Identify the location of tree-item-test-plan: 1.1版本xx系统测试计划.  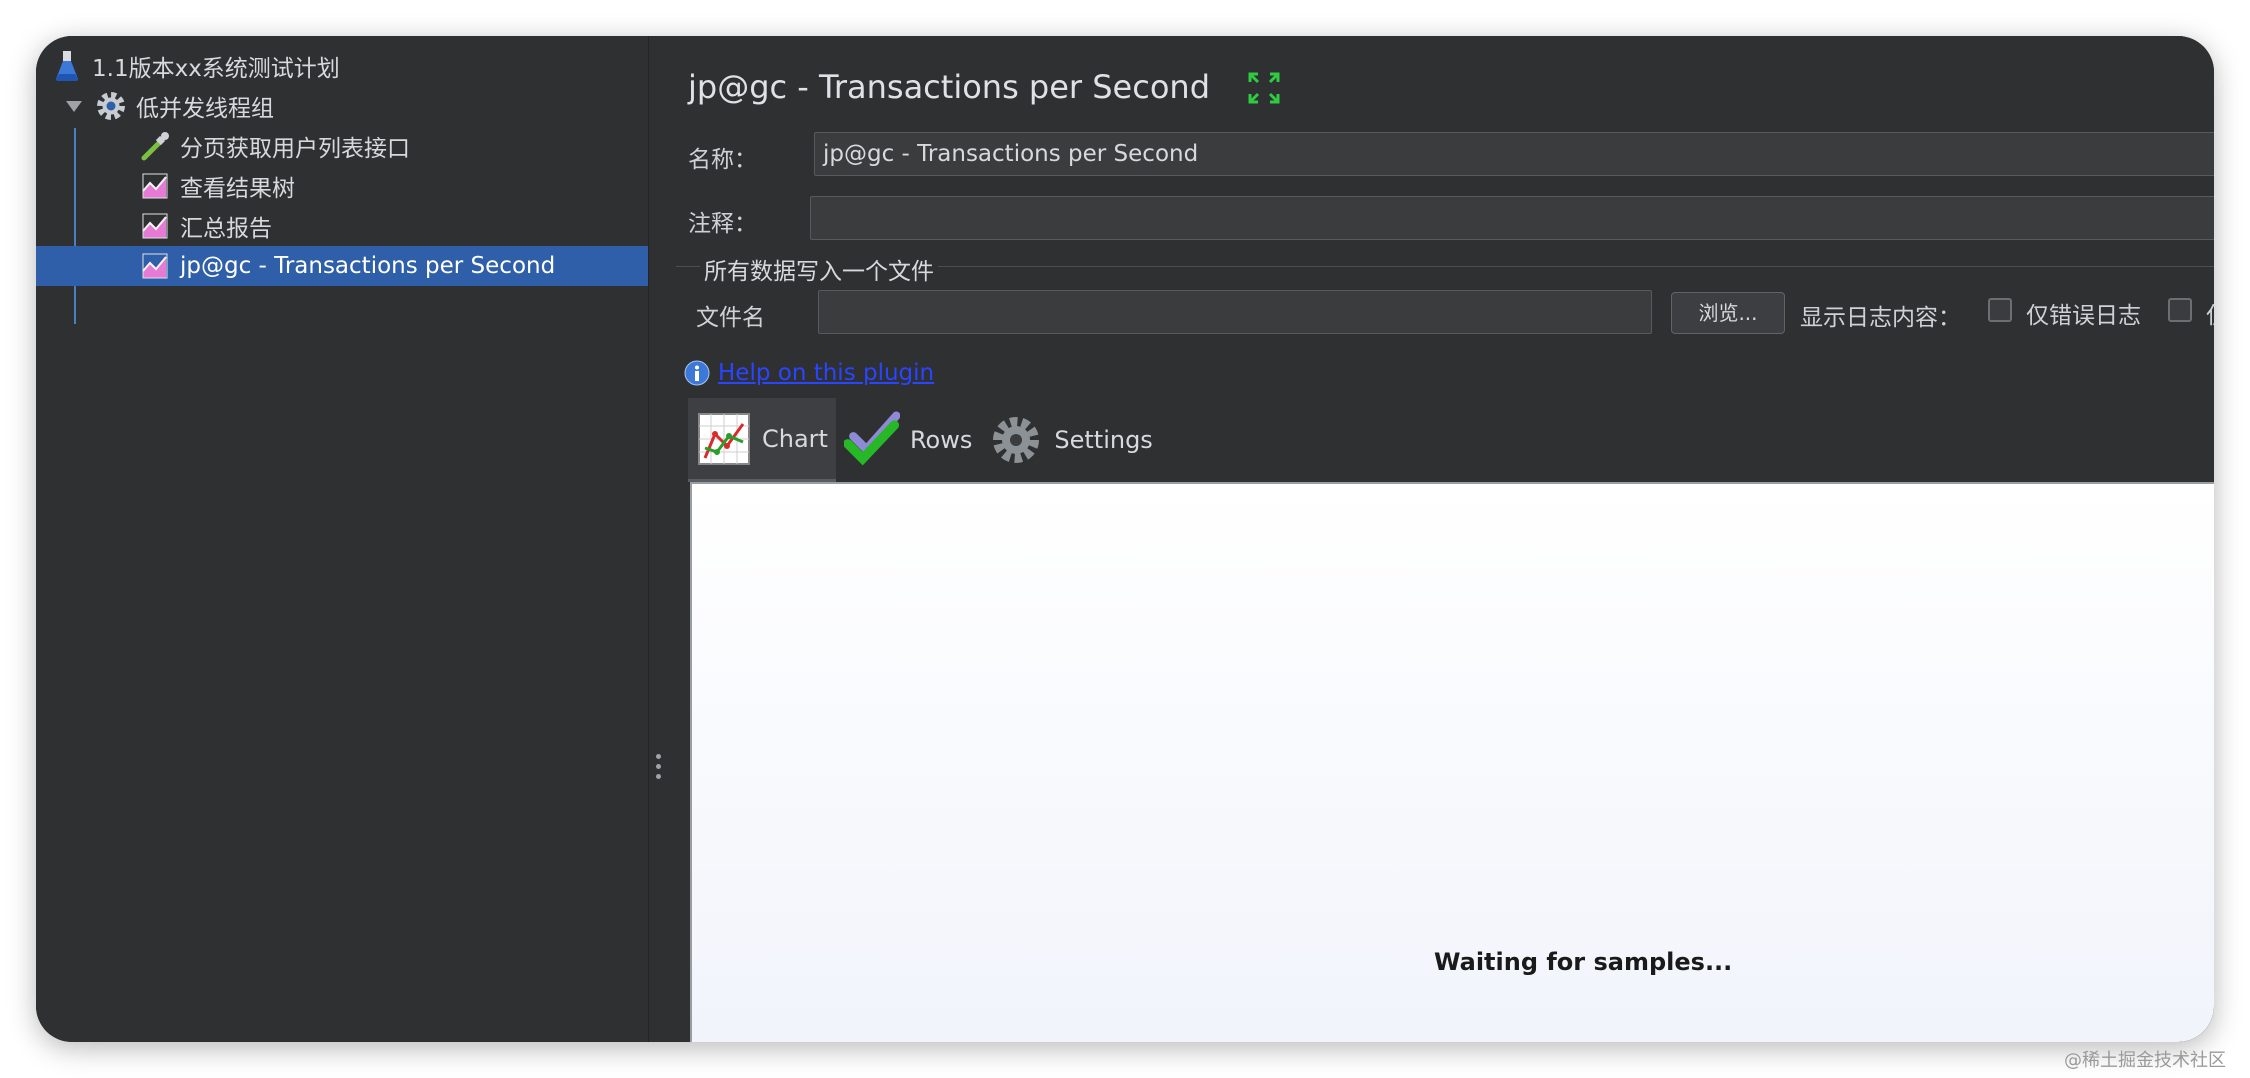
(342, 66).